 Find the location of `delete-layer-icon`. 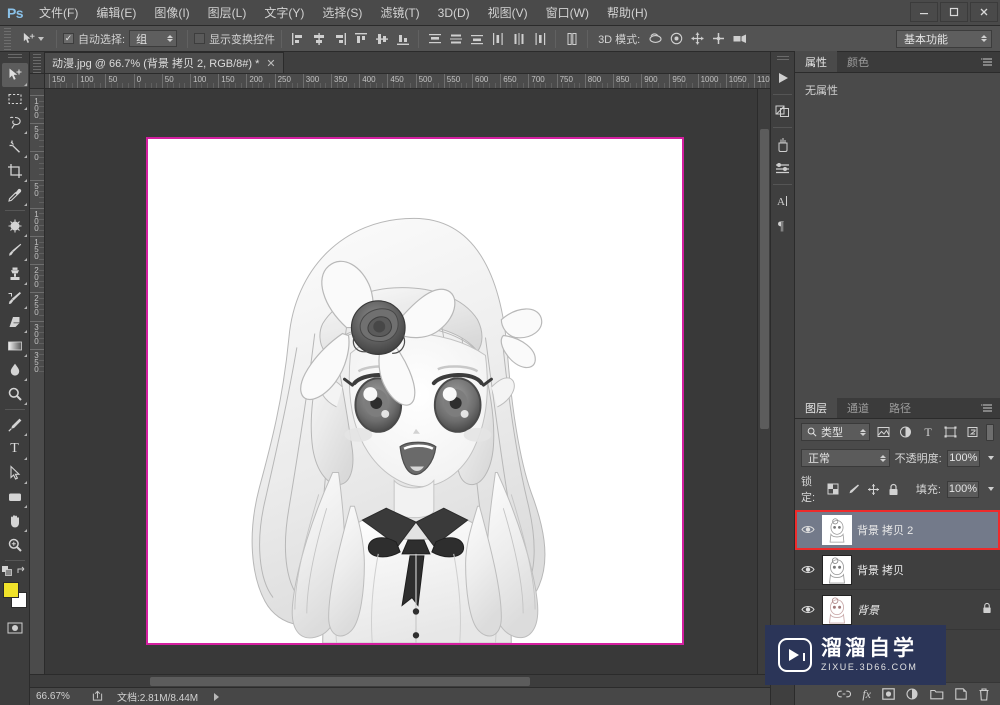

delete-layer-icon is located at coordinates (984, 694).